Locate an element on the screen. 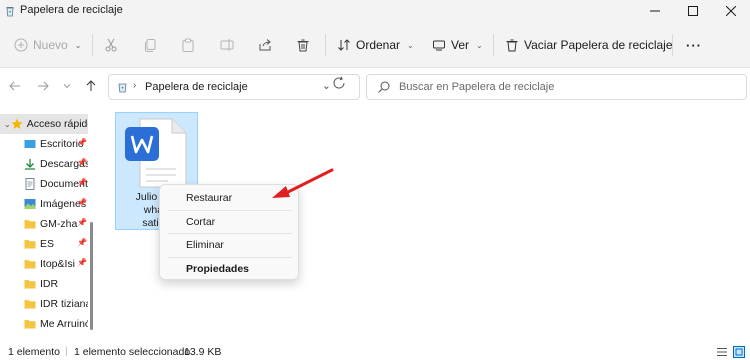 Image resolution: width=750 pixels, height=360 pixels. more-icon: ··· is located at coordinates (694, 45).